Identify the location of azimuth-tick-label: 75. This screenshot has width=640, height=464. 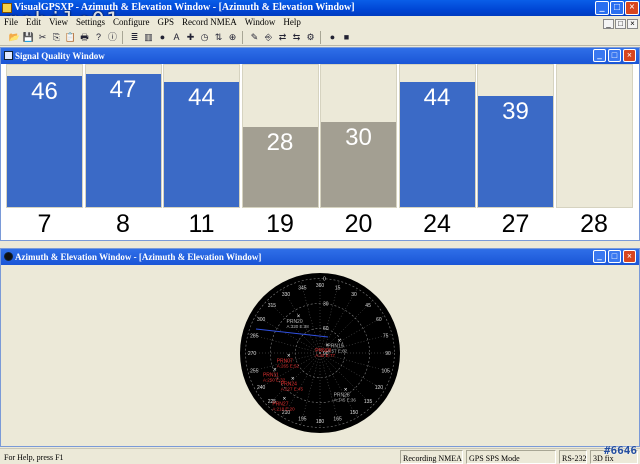
(386, 336).